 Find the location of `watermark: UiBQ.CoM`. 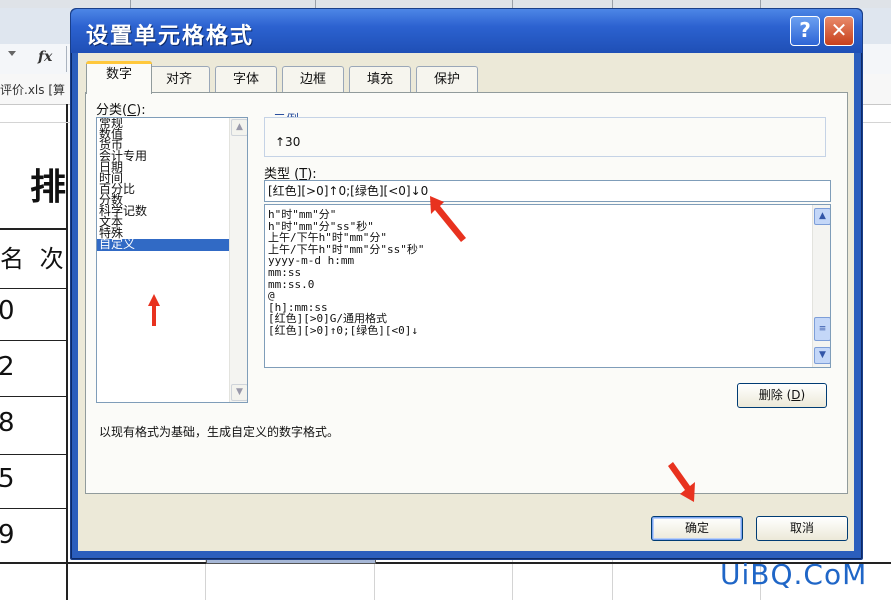

watermark: UiBQ.CoM is located at coordinates (794, 574).